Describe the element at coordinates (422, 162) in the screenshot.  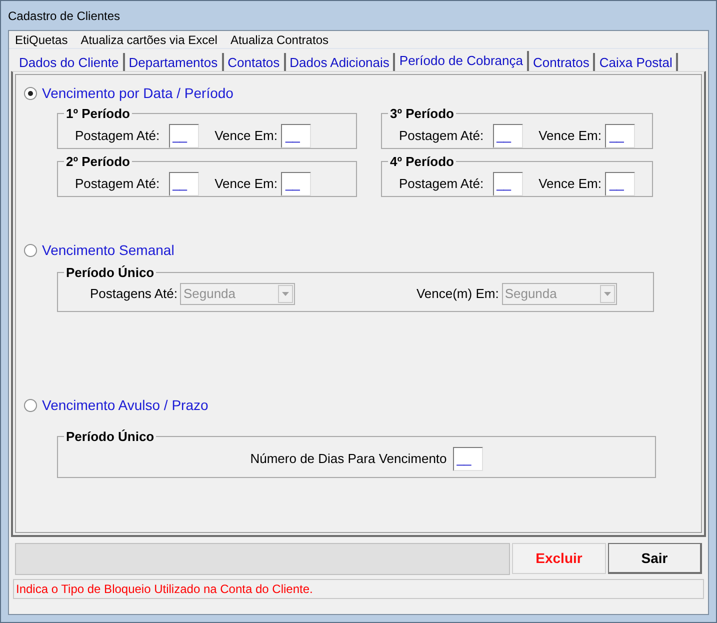
I see `group-title: 4º Período` at that location.